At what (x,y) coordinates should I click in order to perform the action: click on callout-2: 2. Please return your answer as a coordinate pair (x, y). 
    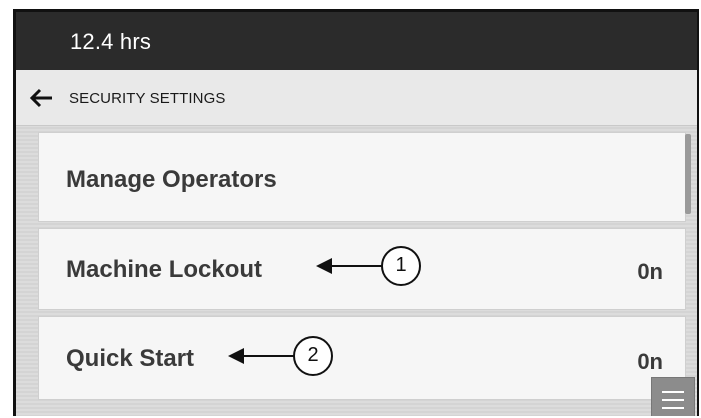
    Looking at the image, I should click on (288, 356).